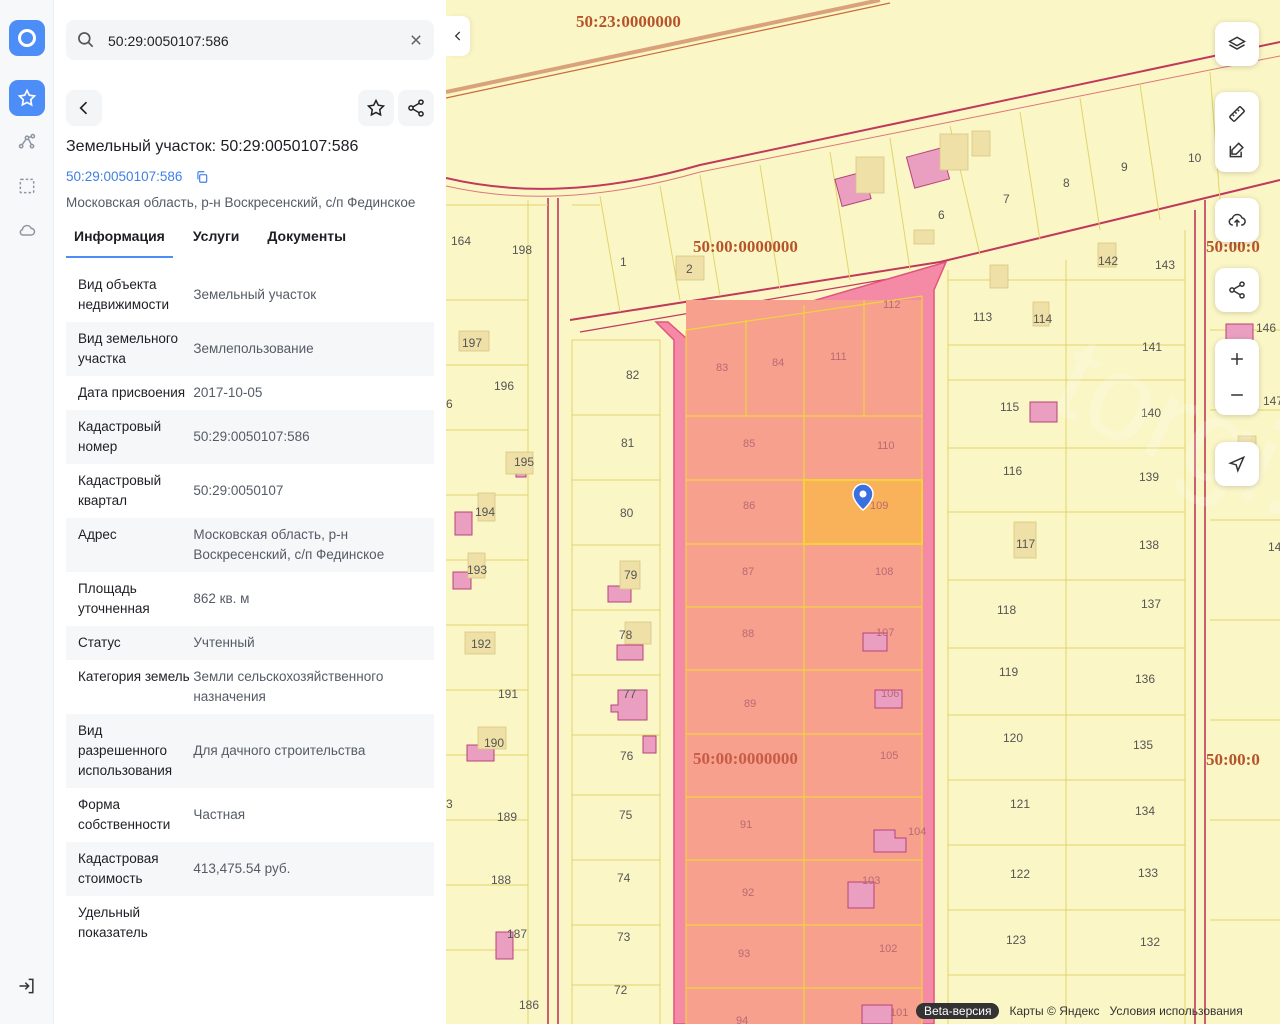 This screenshot has height=1024, width=1280. I want to click on svg-text: 147, so click(1271, 401).